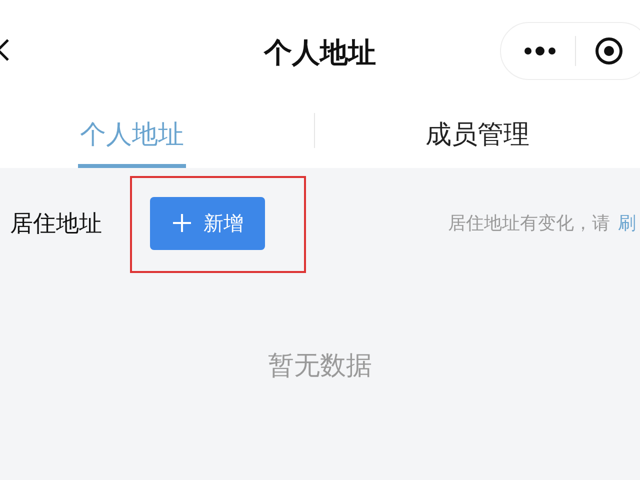  I want to click on back-icon, so click(5, 50).